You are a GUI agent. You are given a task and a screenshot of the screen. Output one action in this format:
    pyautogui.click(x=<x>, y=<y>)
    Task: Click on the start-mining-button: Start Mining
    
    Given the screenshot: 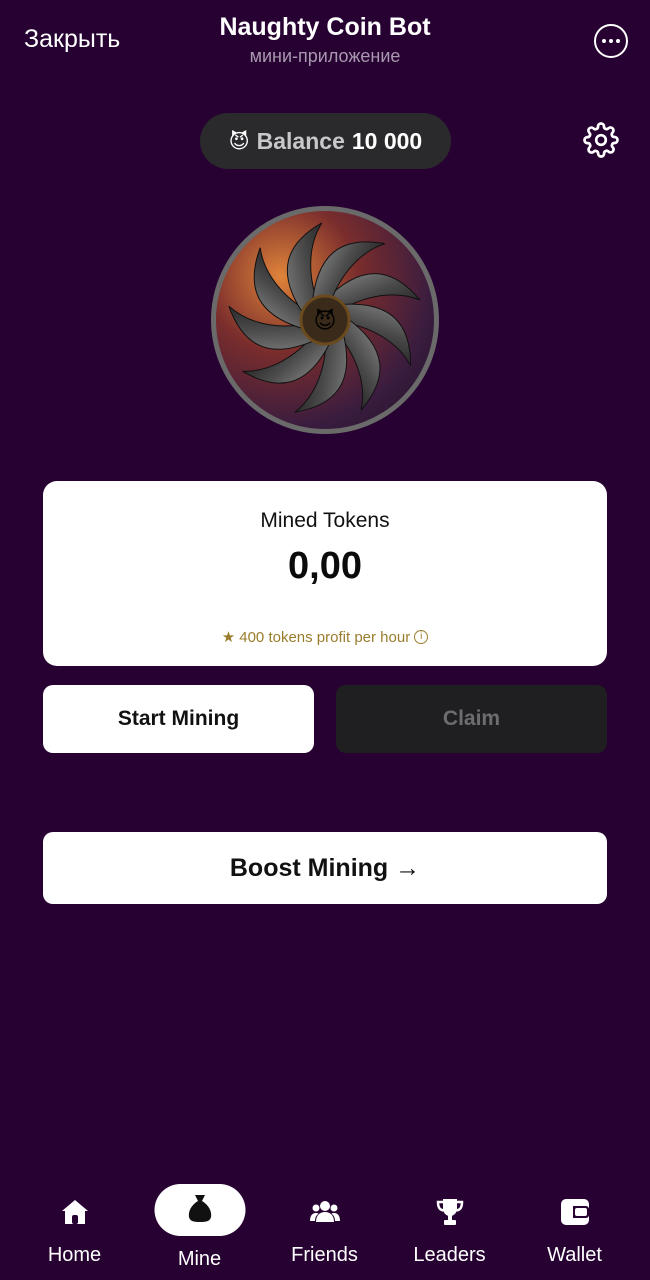 What is the action you would take?
    pyautogui.click(x=178, y=719)
    